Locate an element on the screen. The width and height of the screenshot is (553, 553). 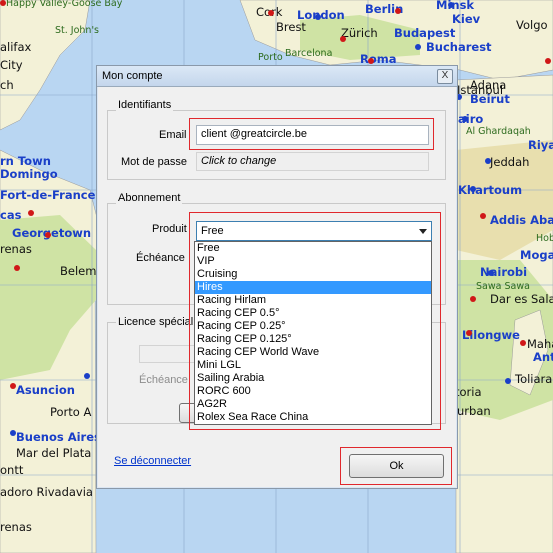
map-label: Anta is located at coordinates (543, 357).